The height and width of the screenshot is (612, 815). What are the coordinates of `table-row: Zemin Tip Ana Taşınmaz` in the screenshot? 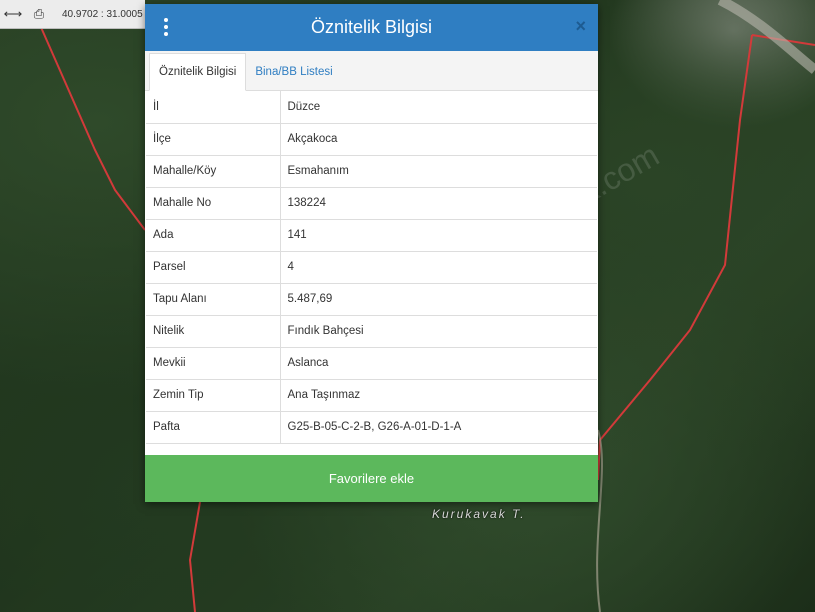 It's located at (371, 395).